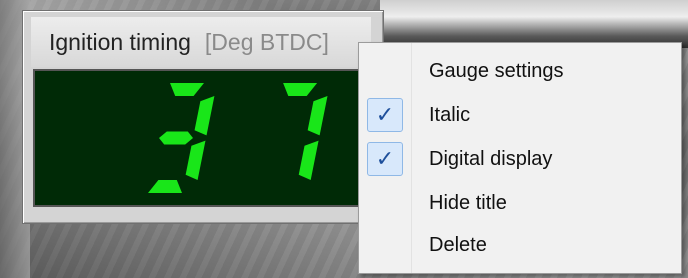 The width and height of the screenshot is (688, 278). I want to click on digit-segment-d, so click(165, 186).